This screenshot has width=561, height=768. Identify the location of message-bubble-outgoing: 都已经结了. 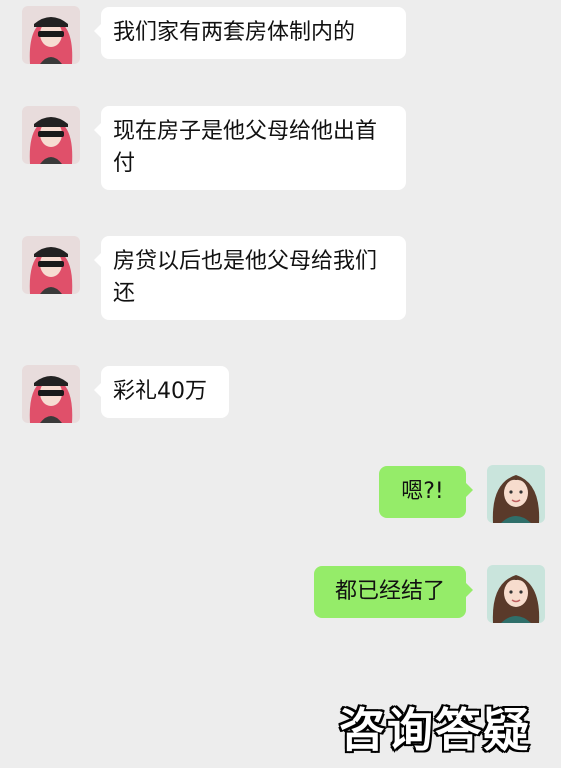
(393, 592).